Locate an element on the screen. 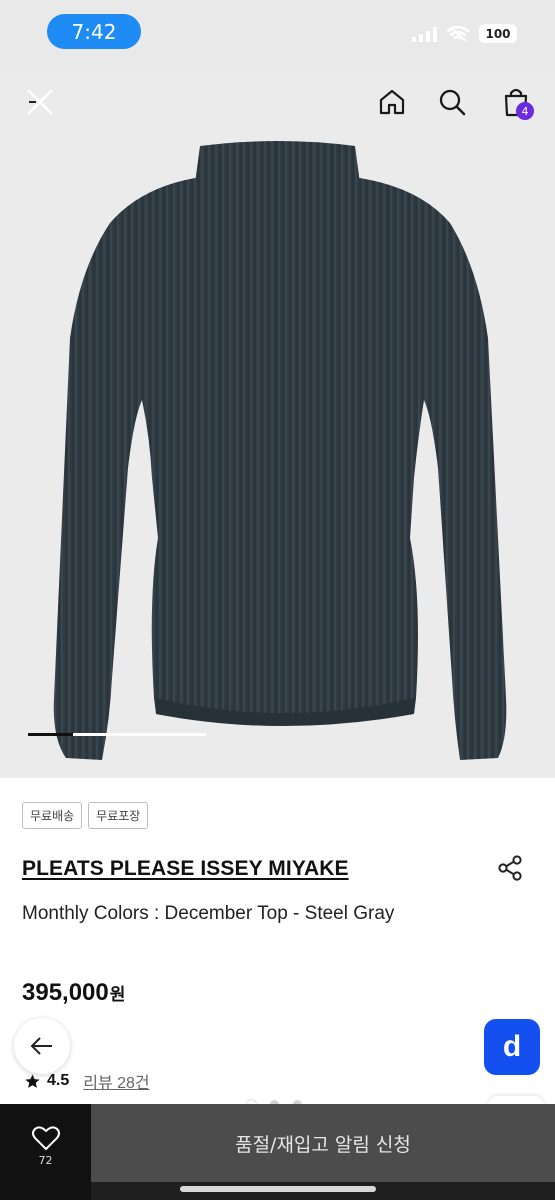  search-button is located at coordinates (452, 102).